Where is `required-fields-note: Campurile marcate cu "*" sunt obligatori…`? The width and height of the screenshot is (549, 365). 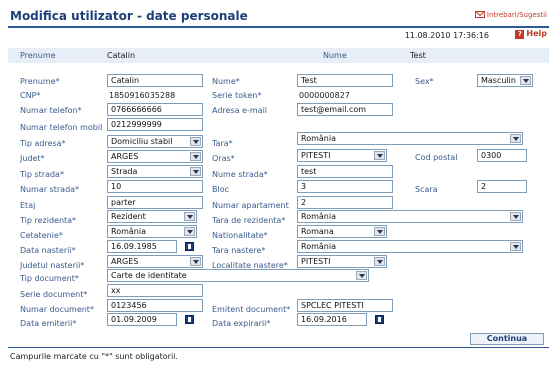
required-fields-note: Campurile marcate cu "*" sunt obligatori… is located at coordinates (94, 356).